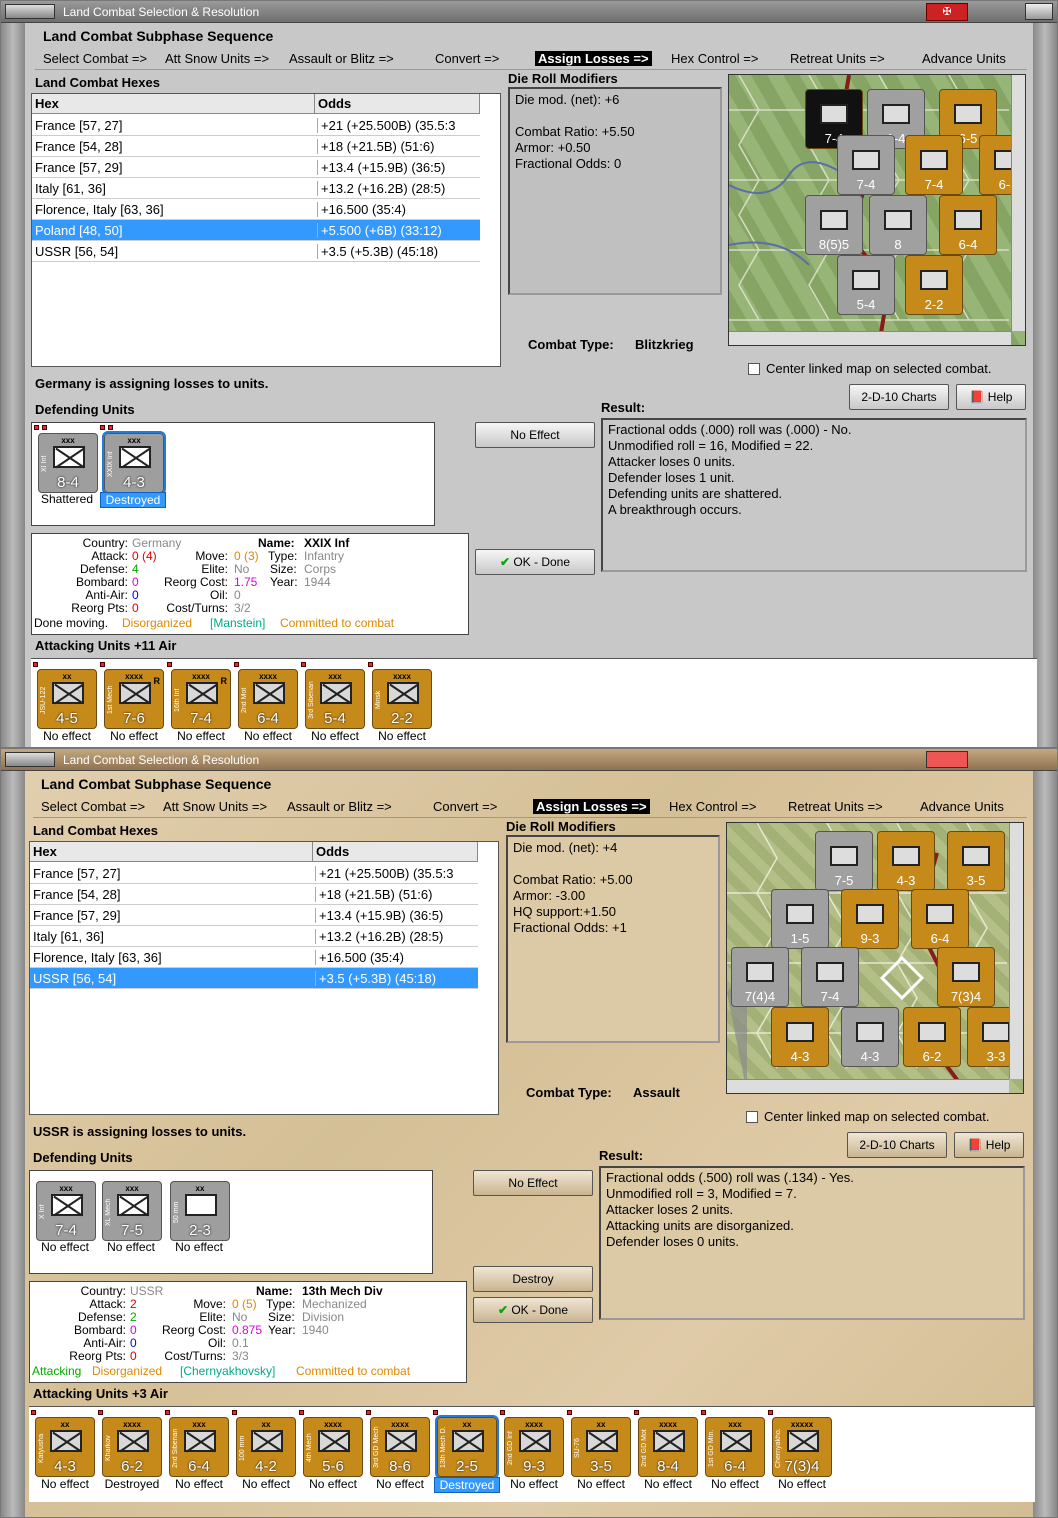 The width and height of the screenshot is (1058, 1518). Describe the element at coordinates (800, 919) in the screenshot. I see `map-unit: 1-5` at that location.